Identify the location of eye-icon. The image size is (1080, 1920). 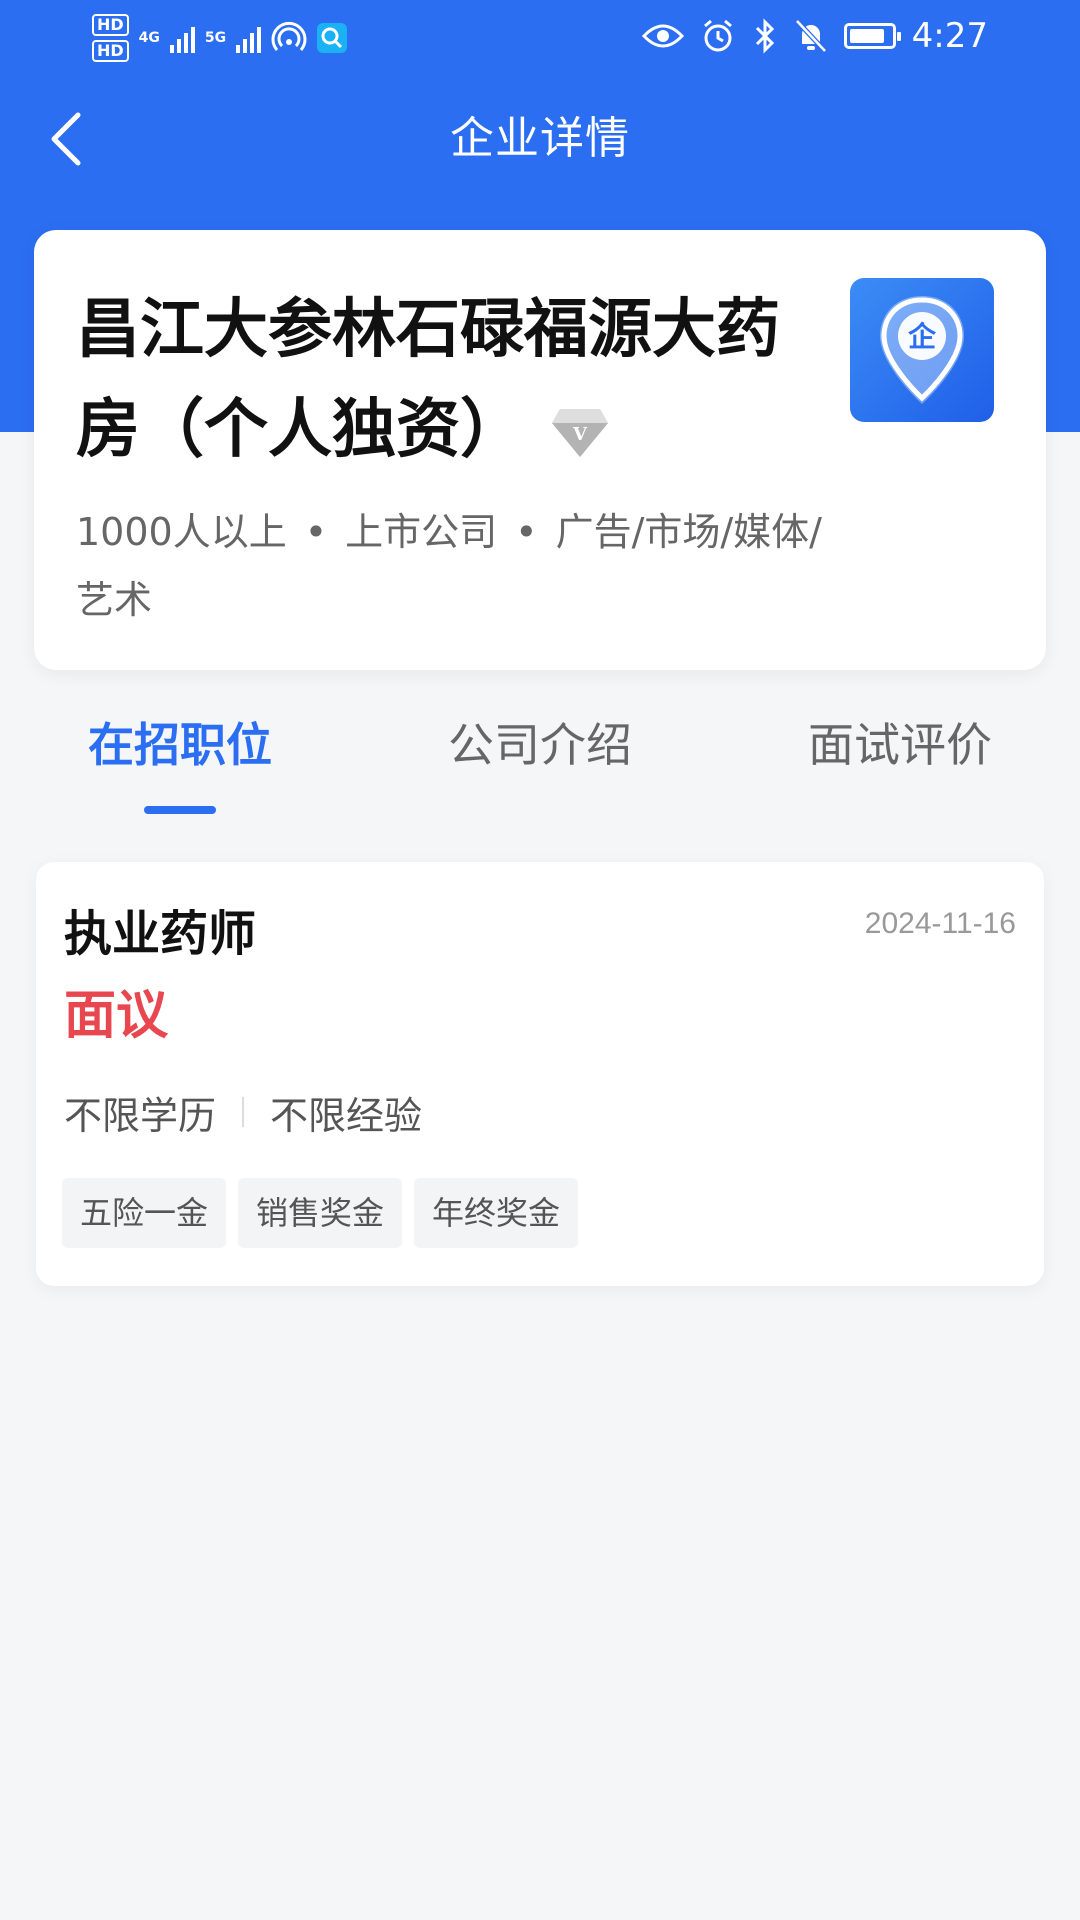
(662, 36).